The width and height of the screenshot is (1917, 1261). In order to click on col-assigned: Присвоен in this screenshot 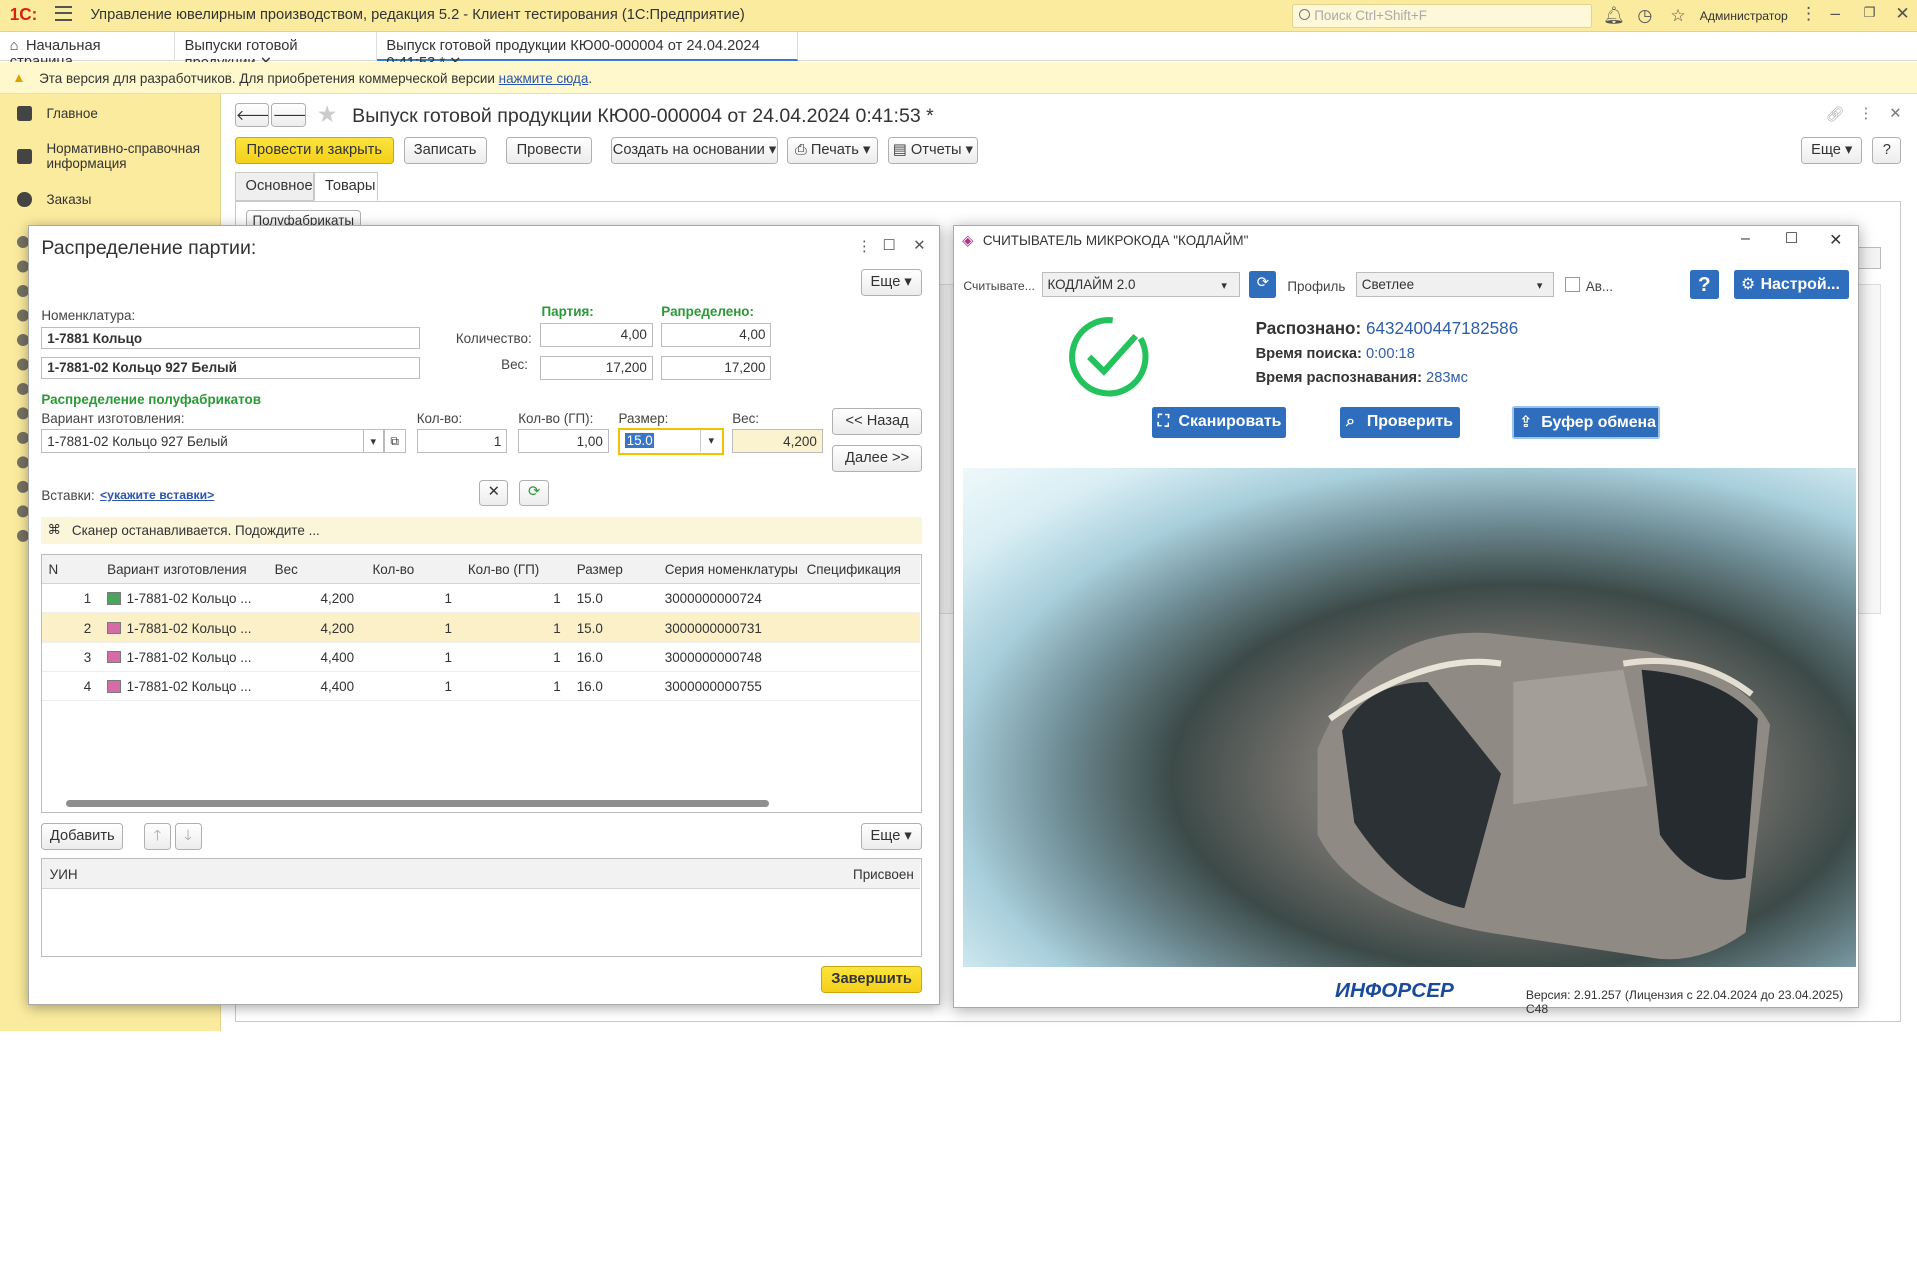, I will do `click(883, 874)`.